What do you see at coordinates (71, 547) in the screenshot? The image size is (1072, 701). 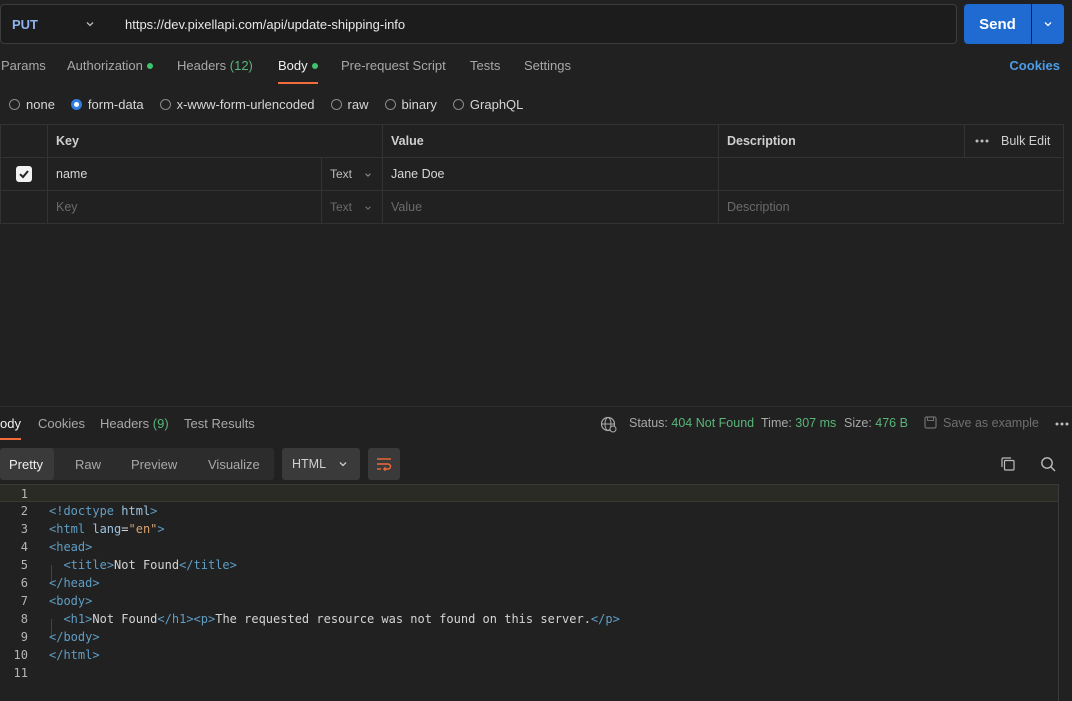 I see `code-text: <head>` at bounding box center [71, 547].